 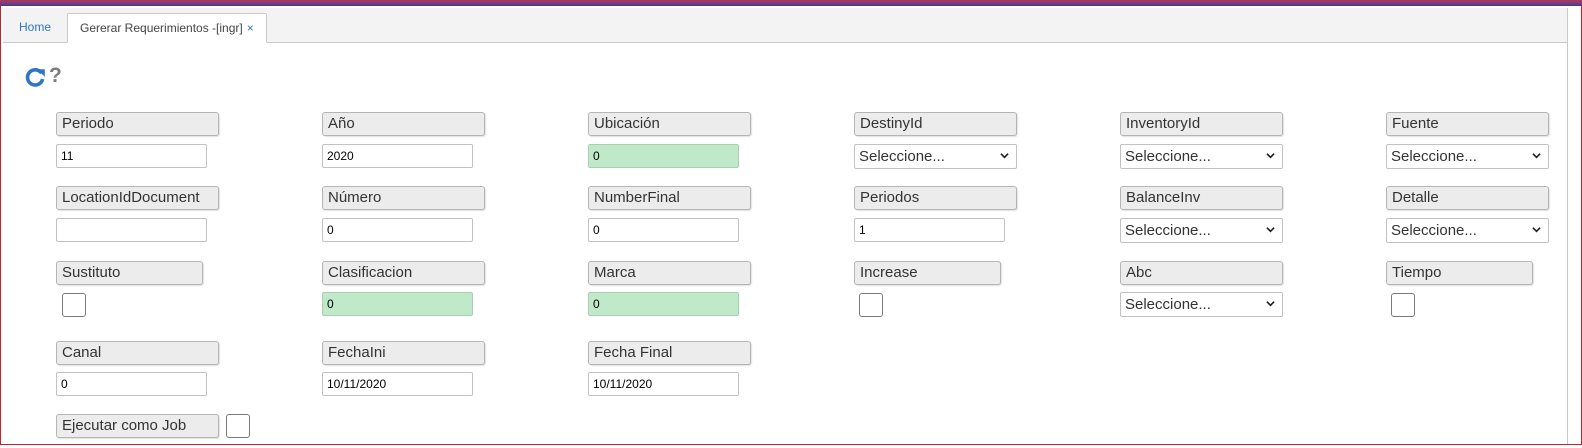 What do you see at coordinates (663, 304) in the screenshot?
I see `marca-input: 0` at bounding box center [663, 304].